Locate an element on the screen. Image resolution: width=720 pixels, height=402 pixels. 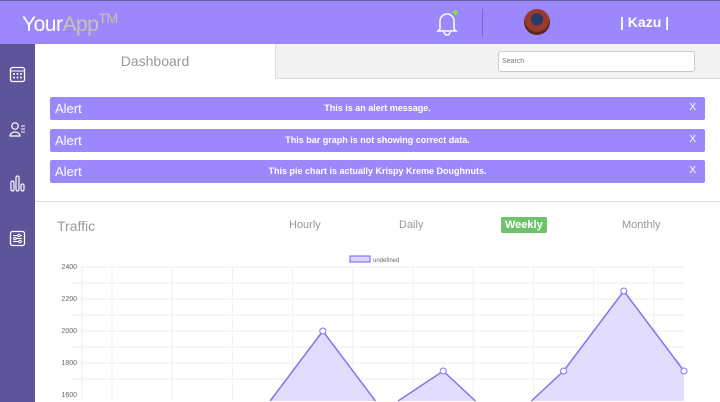
y-tick-label: 2000 is located at coordinates (69, 331).